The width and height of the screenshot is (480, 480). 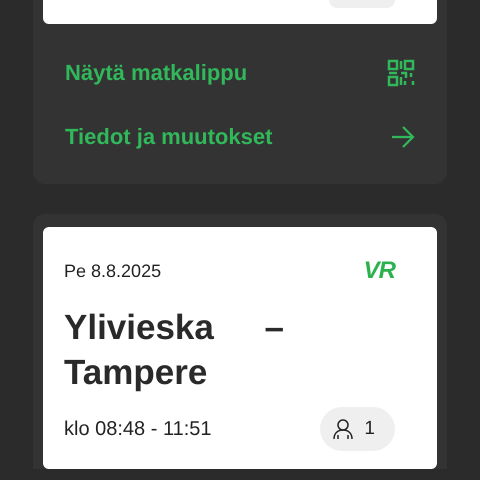 I want to click on action-link: Tiedot ja muutokset, so click(x=240, y=137).